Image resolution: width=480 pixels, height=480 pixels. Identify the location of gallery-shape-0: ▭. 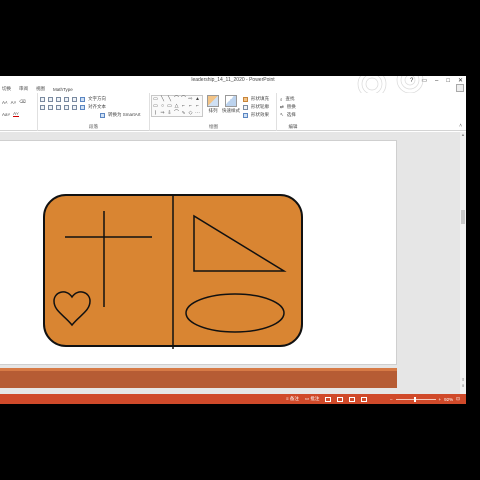
(155, 99).